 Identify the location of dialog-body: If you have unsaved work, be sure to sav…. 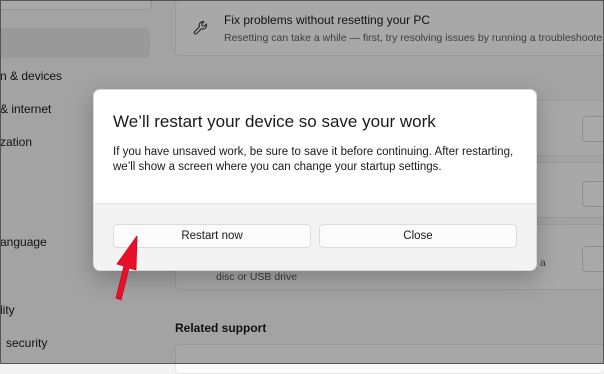
(313, 159).